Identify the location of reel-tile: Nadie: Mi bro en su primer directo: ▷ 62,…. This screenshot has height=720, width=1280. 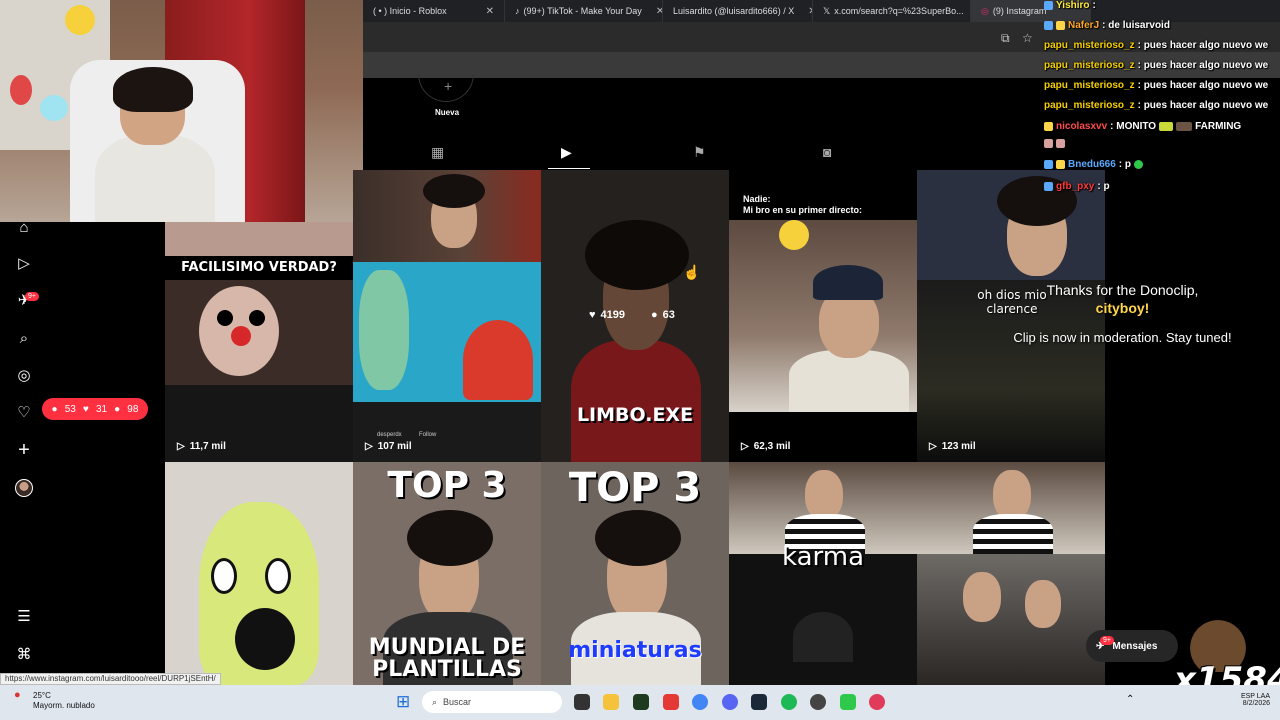
(823, 316).